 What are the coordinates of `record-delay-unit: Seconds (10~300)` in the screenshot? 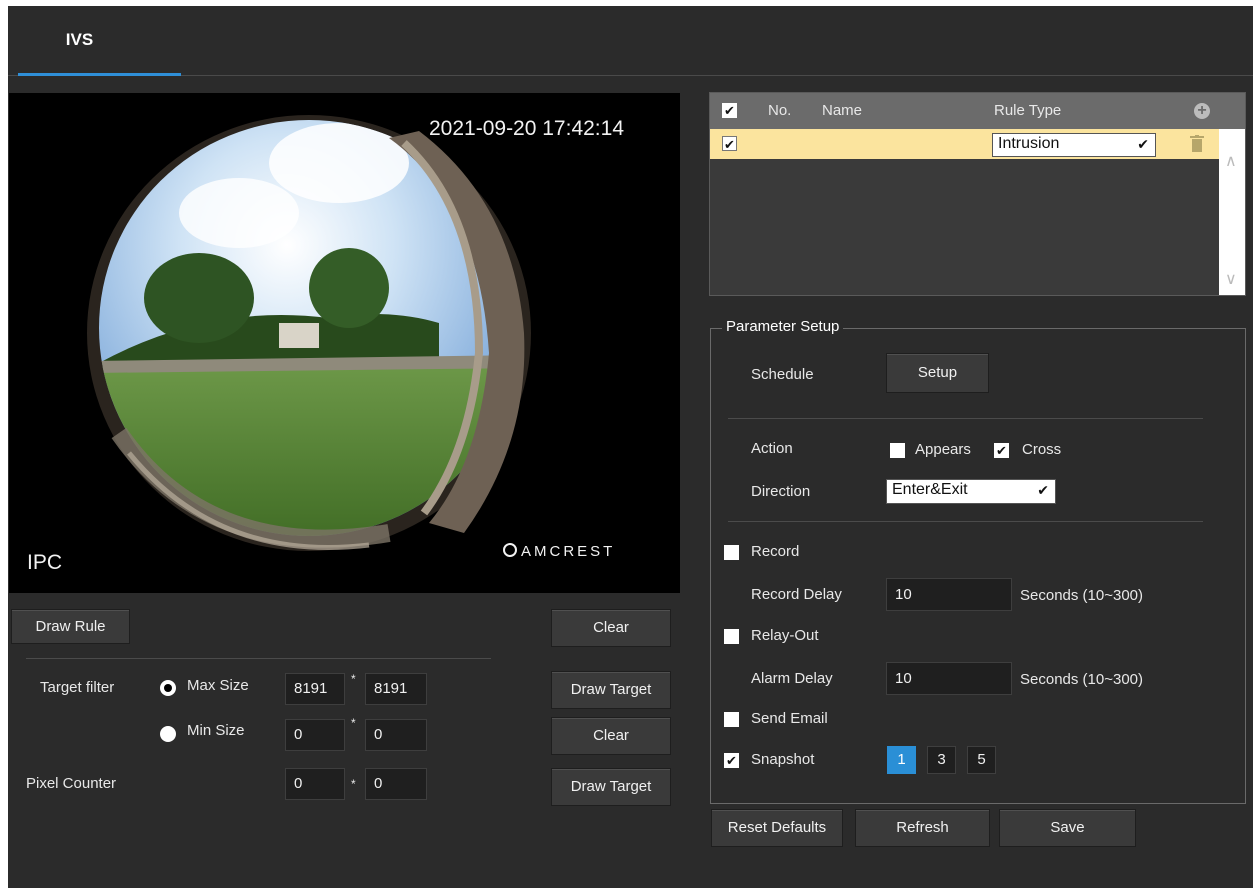 It's located at (1082, 595).